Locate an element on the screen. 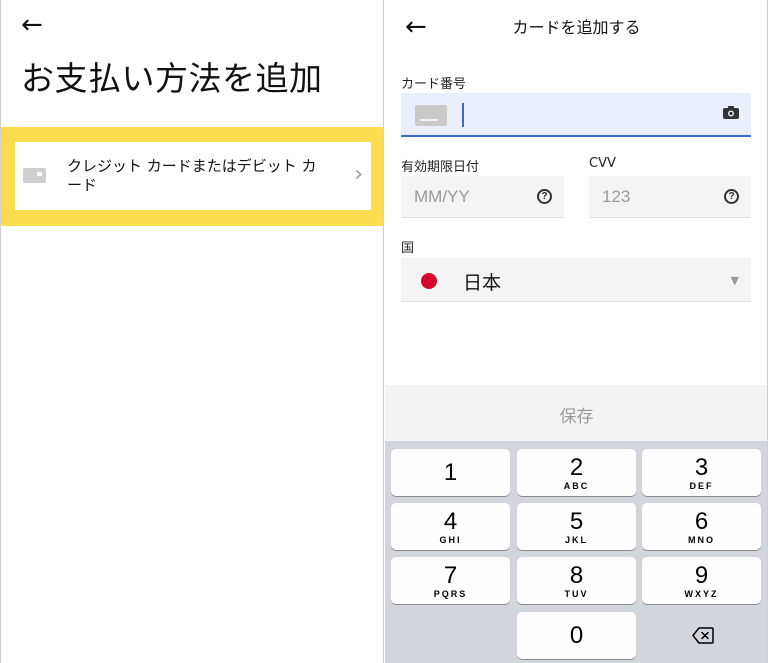  key-0: 0 is located at coordinates (576, 635).